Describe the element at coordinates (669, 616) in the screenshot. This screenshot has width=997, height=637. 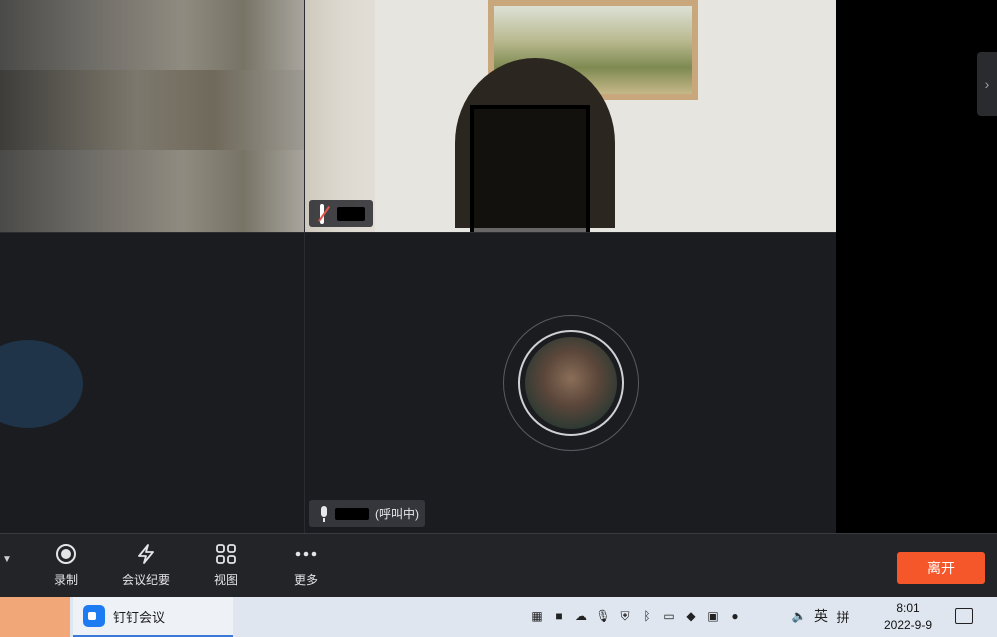
I see `folder-icon: ▭` at that location.